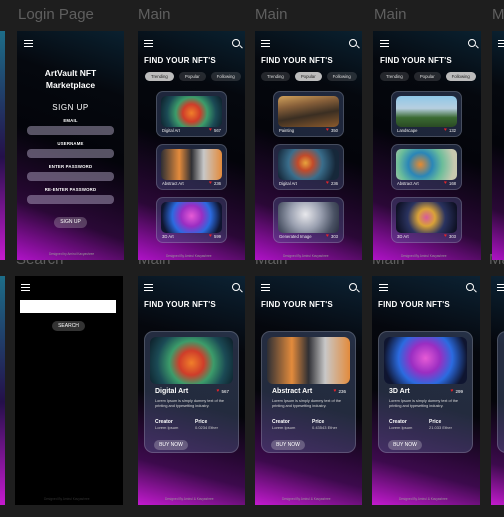 This screenshot has width=504, height=517. I want to click on nft-card: Generated Image ♥ 303, so click(308, 220).